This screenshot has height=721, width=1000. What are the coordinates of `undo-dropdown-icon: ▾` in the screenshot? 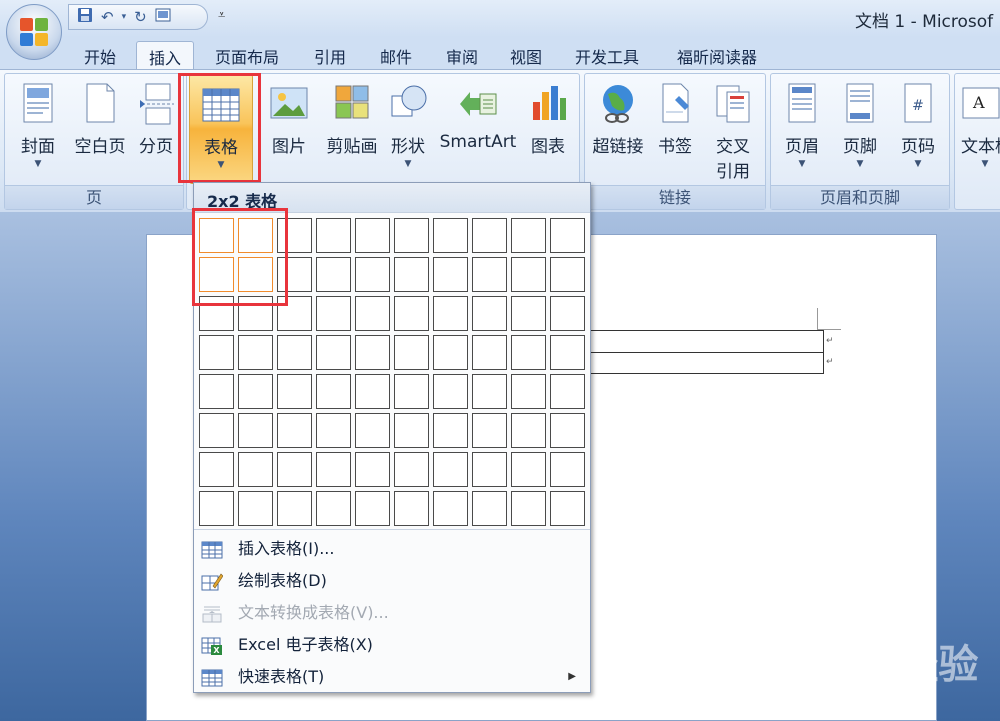 It's located at (124, 17).